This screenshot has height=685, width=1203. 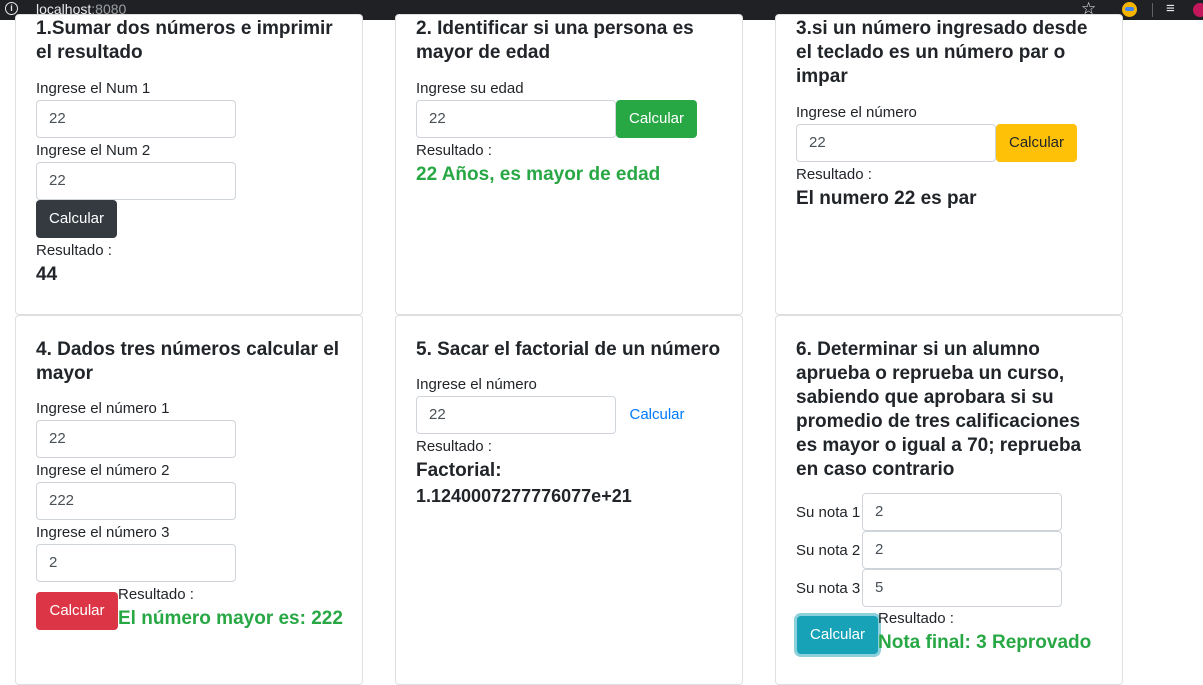 I want to click on result-value: 22 Años, es mayor de edad, so click(x=538, y=174).